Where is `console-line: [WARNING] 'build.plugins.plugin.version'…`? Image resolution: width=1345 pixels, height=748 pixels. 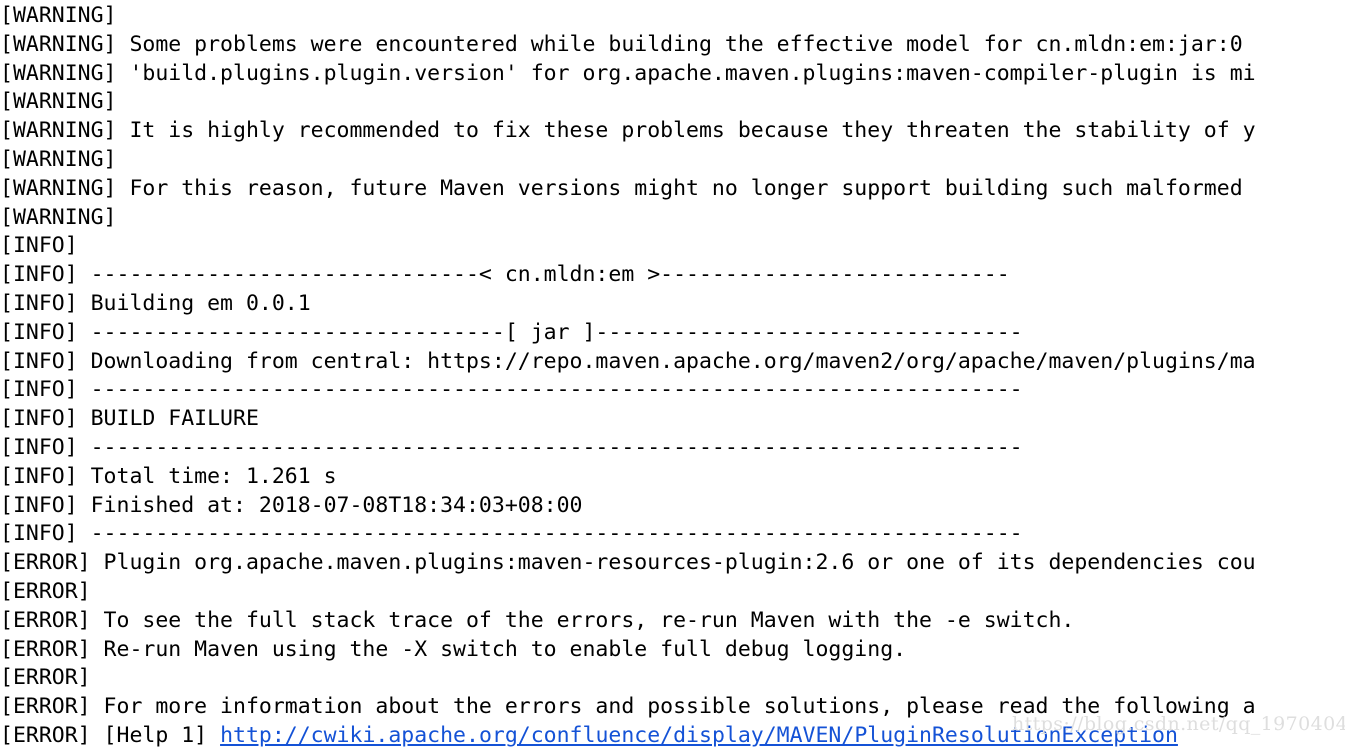
console-line: [WARNING] 'build.plugins.plugin.version'… is located at coordinates (628, 73).